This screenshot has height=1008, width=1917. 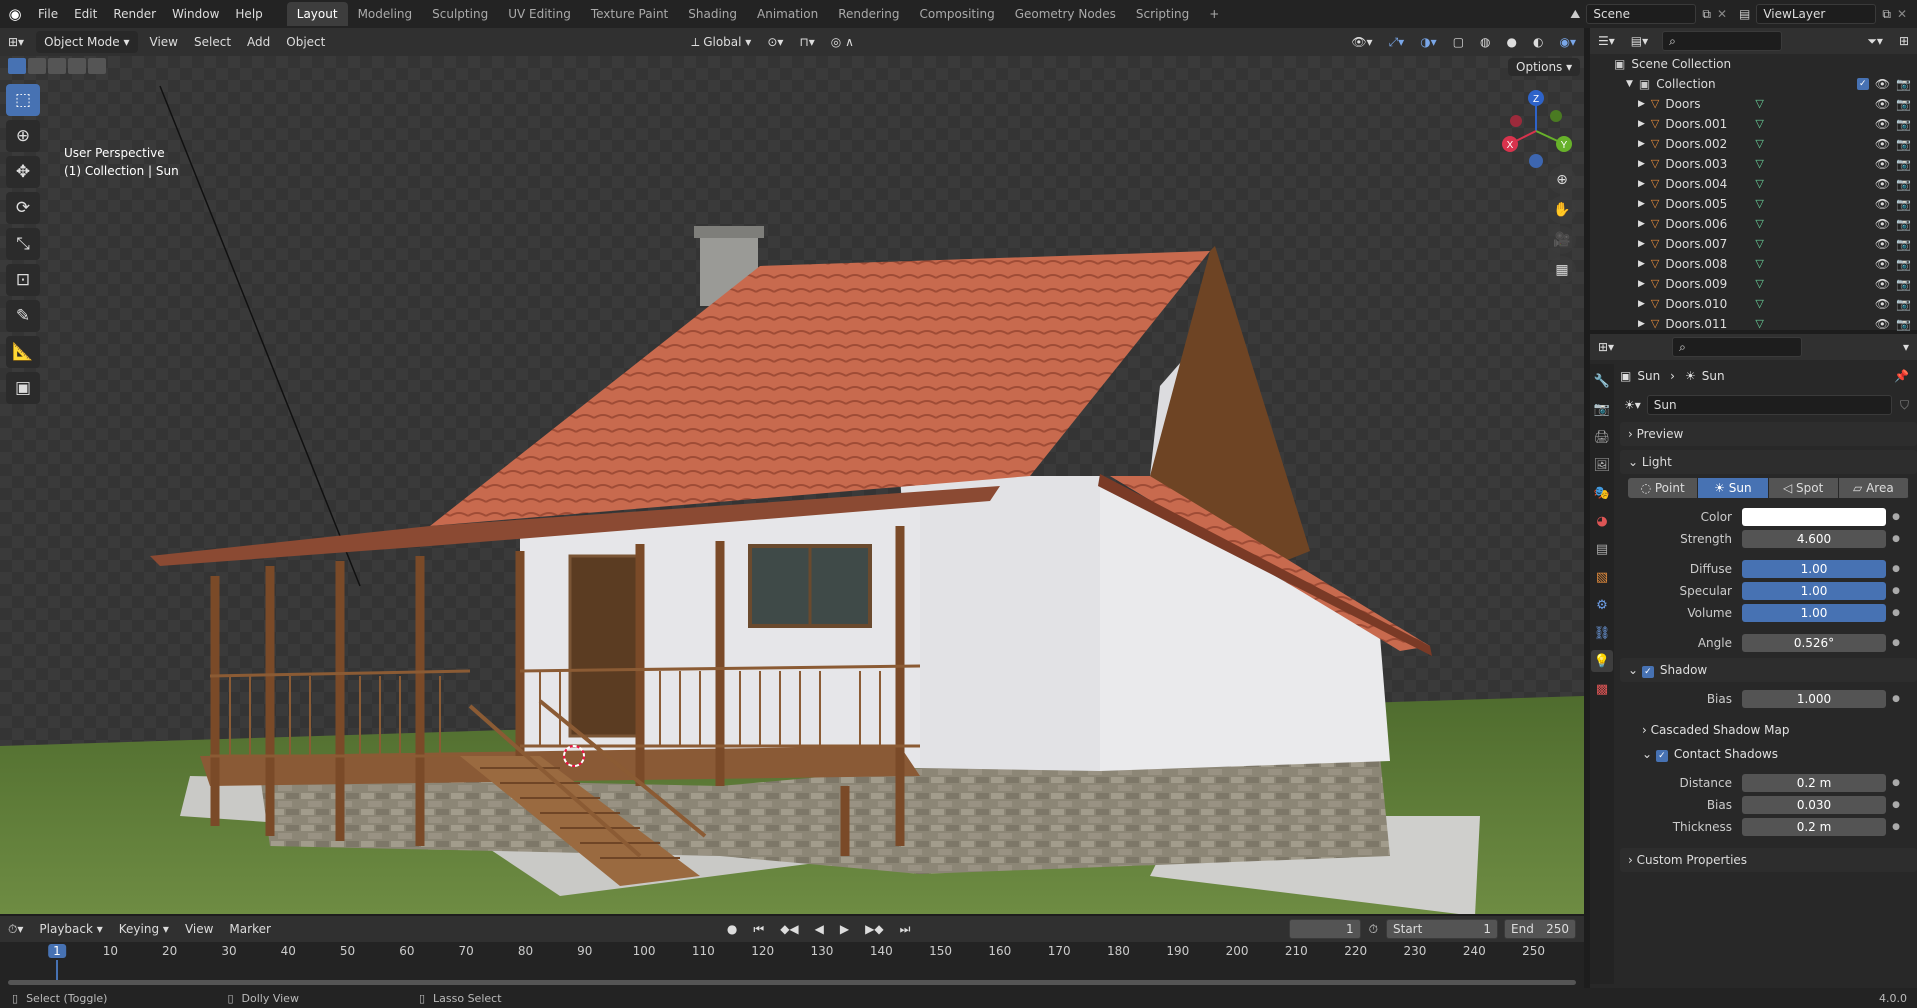 What do you see at coordinates (1744, 14) in the screenshot?
I see `view-layer-icon: ▤` at bounding box center [1744, 14].